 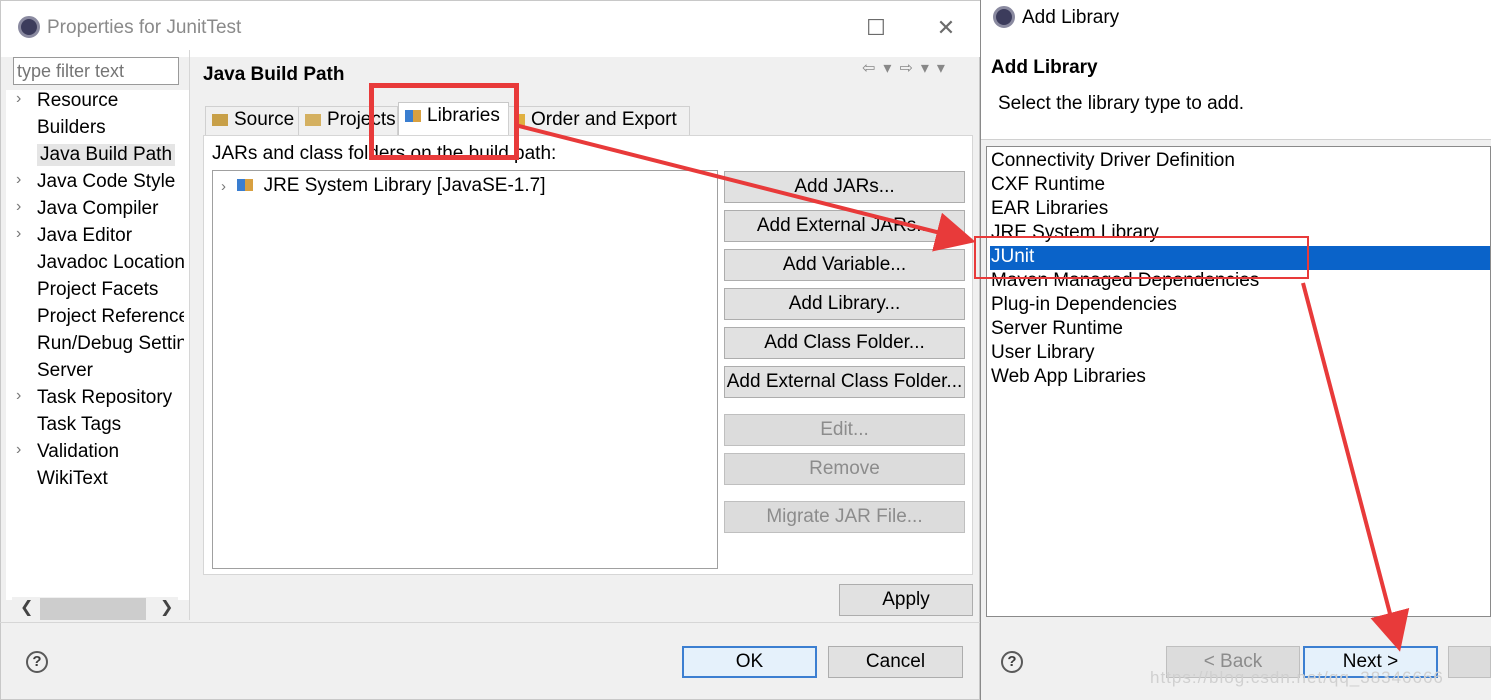 I want to click on watermark: https://blog.csdn.net/qq_38346666, so click(x=1297, y=677).